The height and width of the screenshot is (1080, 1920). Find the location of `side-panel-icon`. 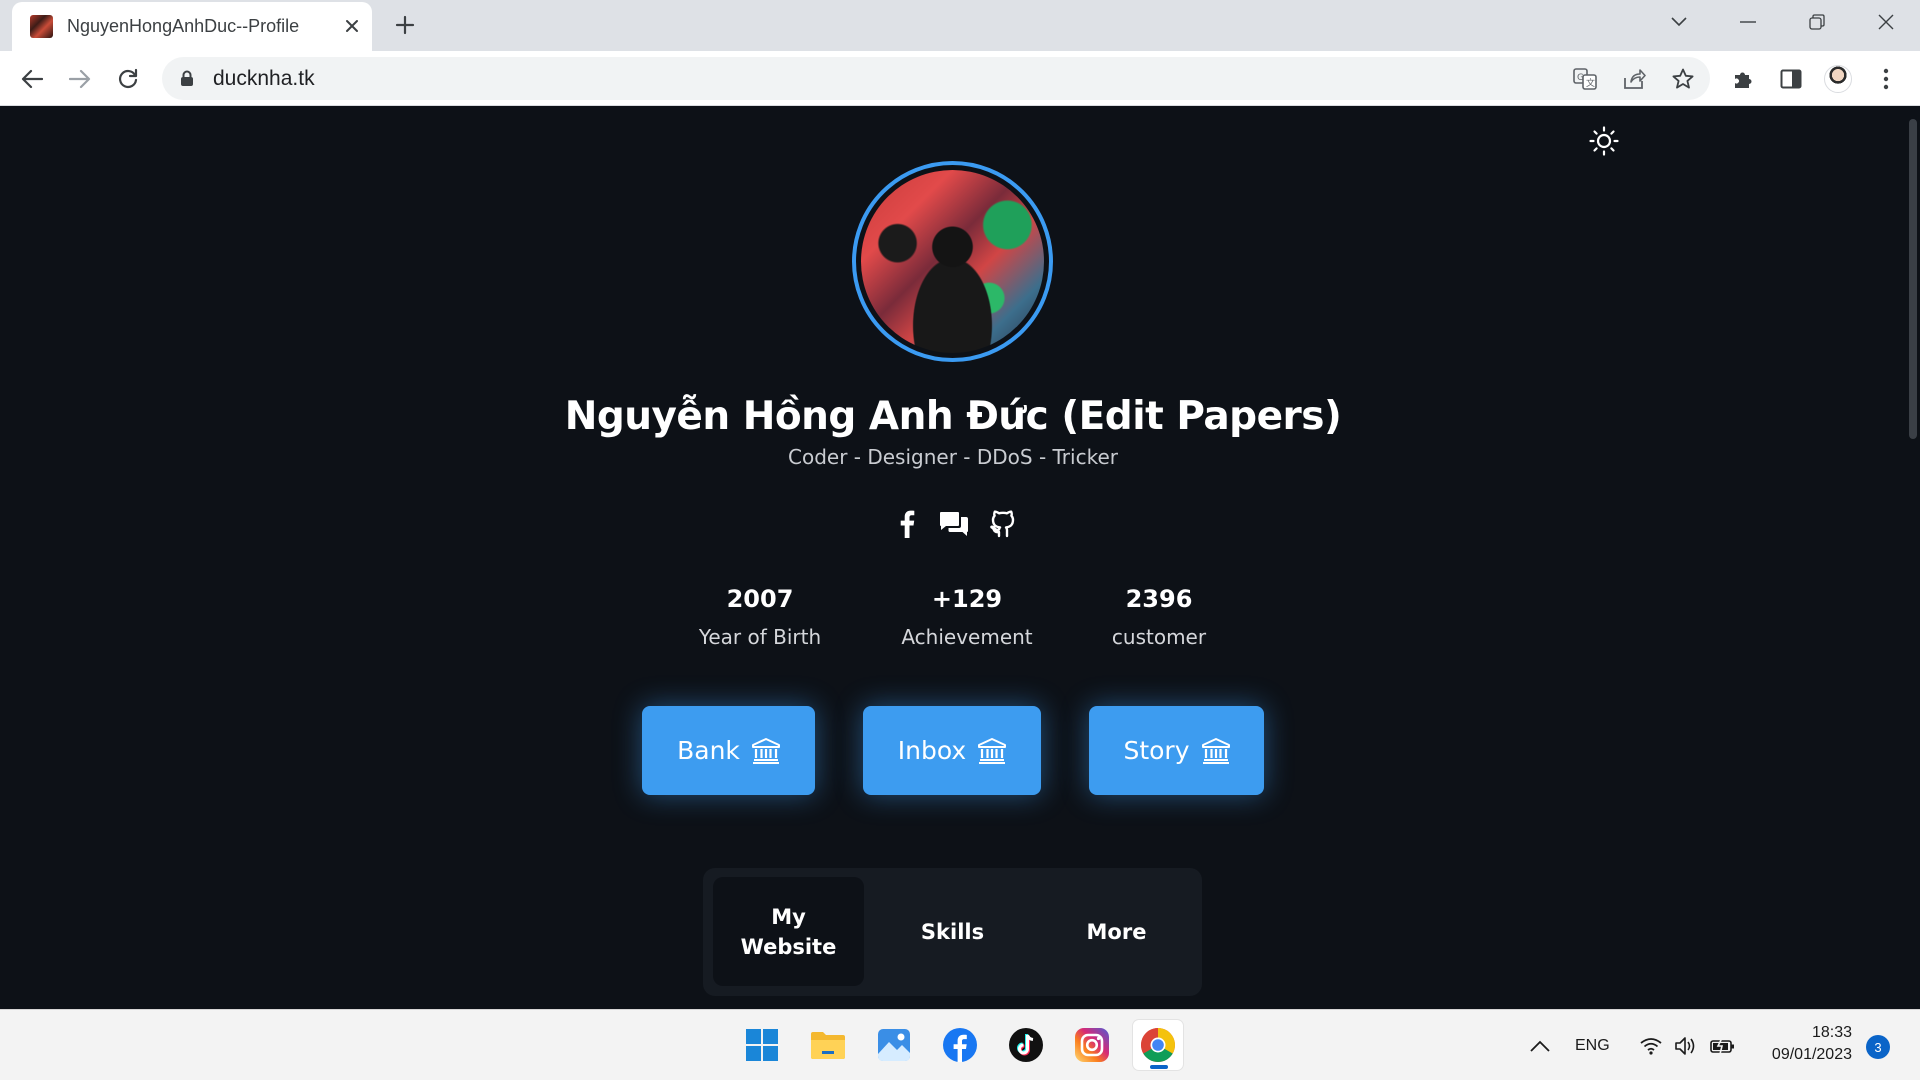

side-panel-icon is located at coordinates (1791, 79).